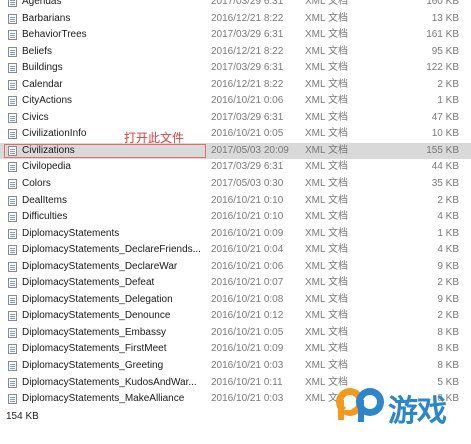 The image size is (471, 444). I want to click on file-size: 9 KB, so click(448, 266).